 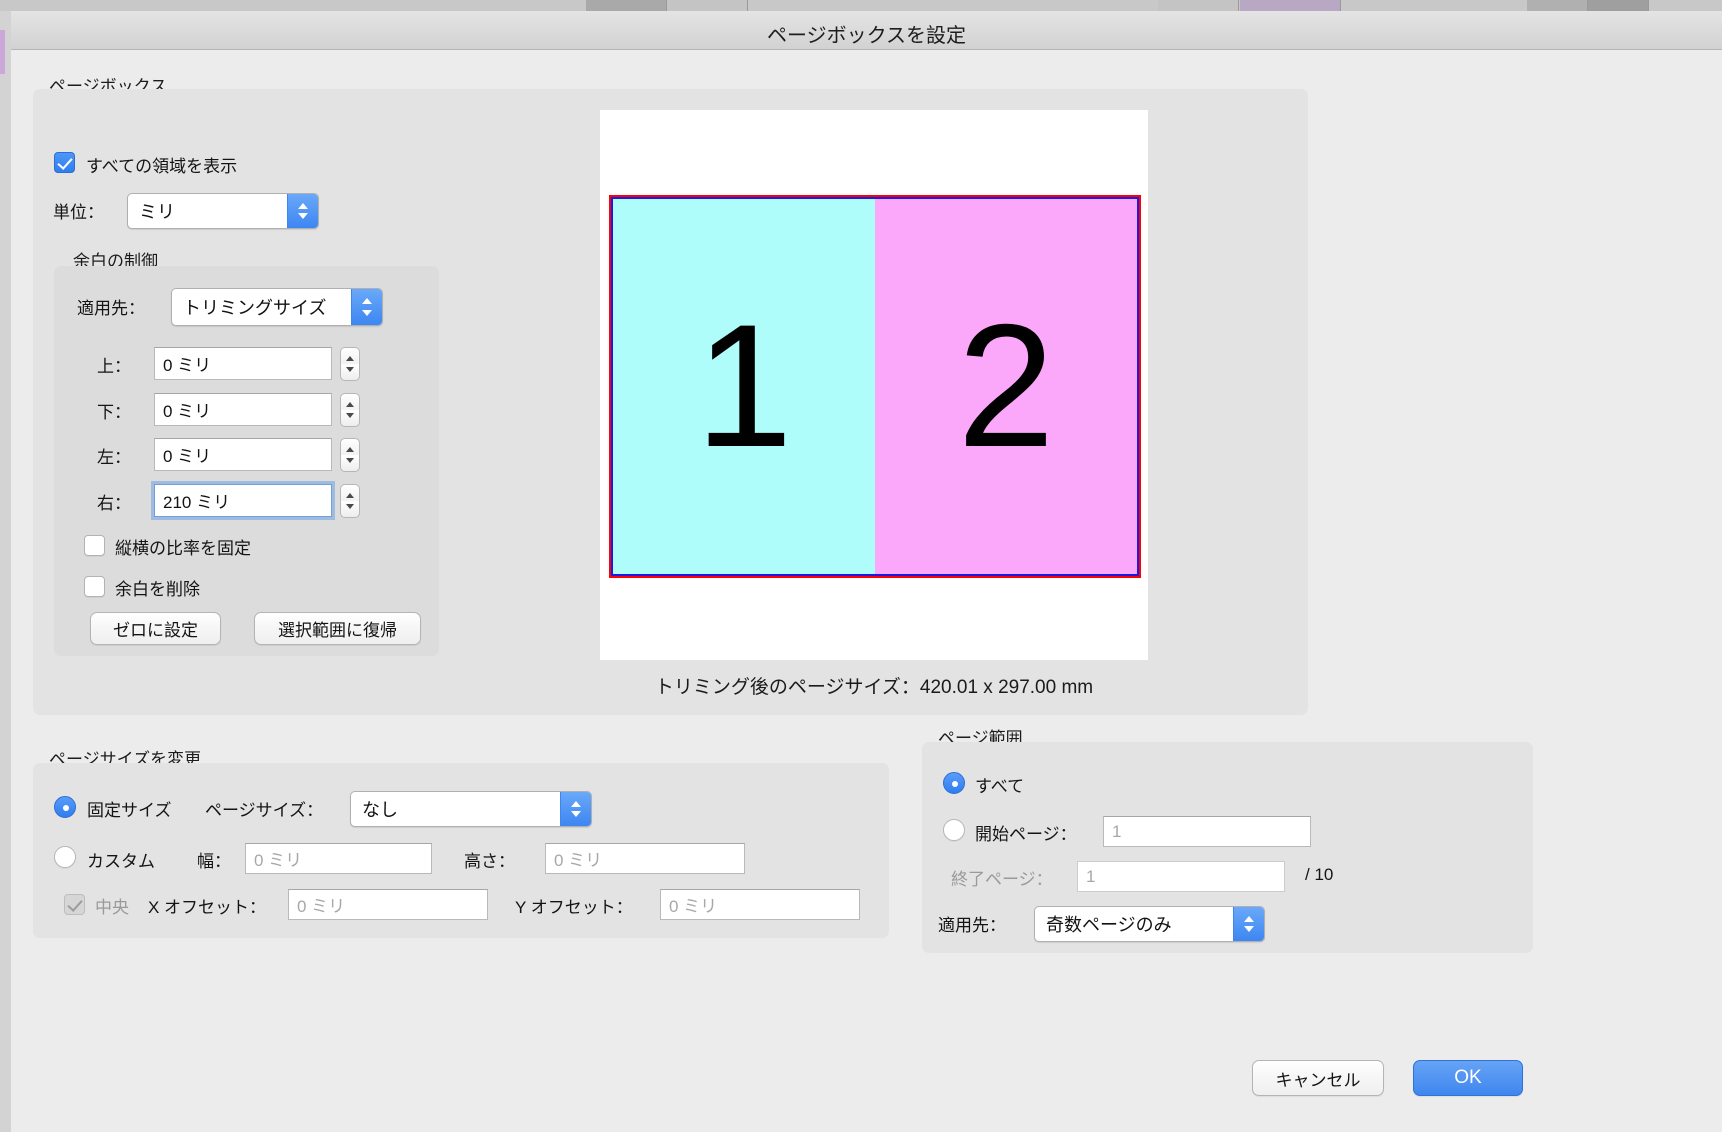 What do you see at coordinates (760, 904) in the screenshot?
I see `y-offset-input: 0 ミリ` at bounding box center [760, 904].